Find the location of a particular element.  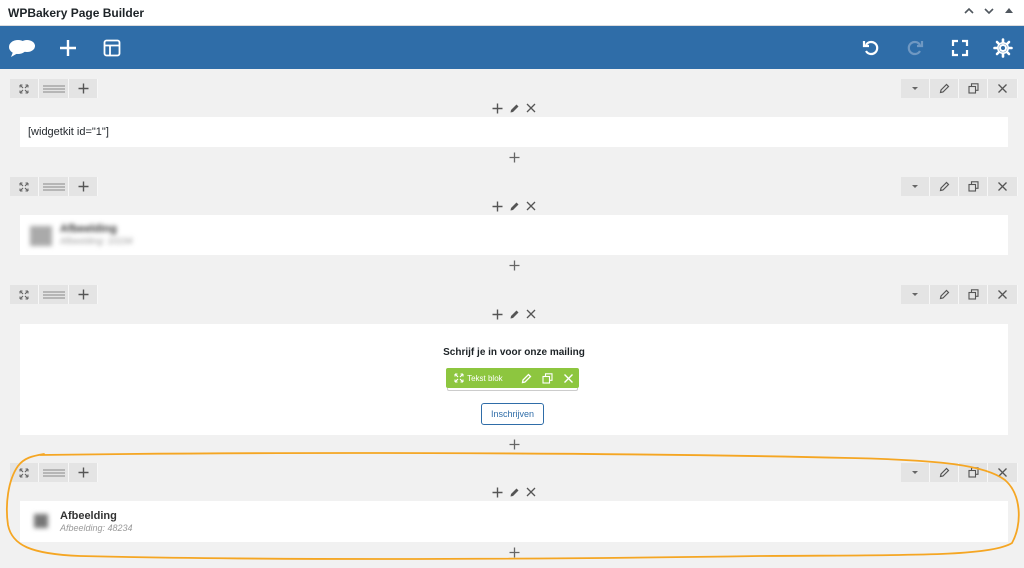

add-icon is located at coordinates (68, 47).